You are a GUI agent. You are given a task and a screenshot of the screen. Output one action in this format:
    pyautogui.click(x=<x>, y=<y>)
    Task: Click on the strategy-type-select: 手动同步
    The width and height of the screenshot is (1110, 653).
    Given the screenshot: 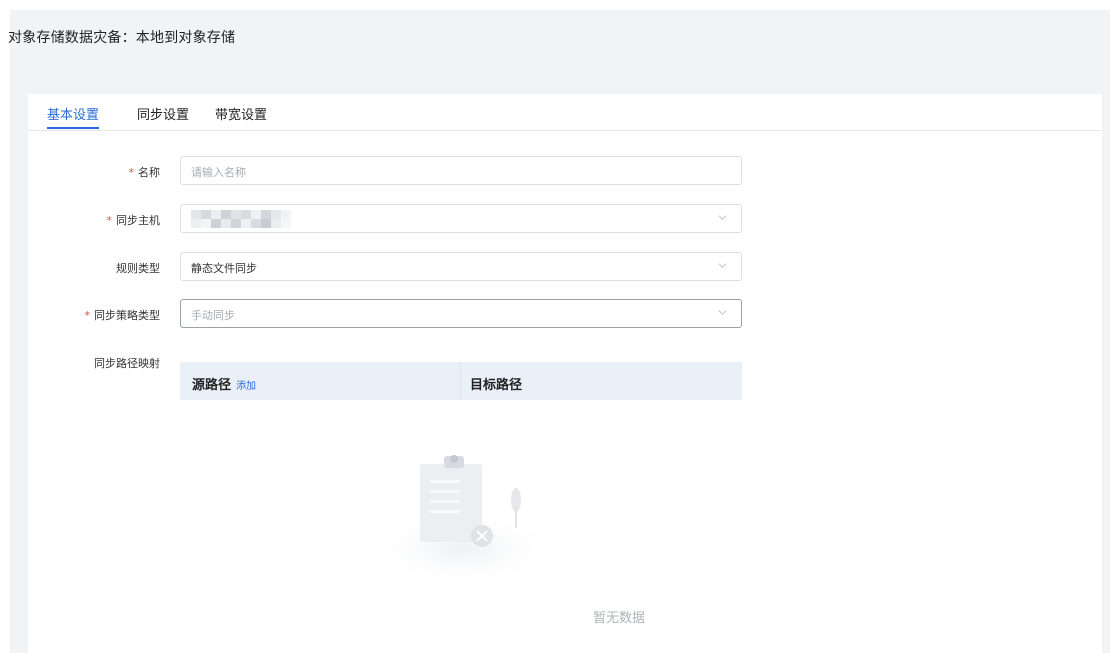 What is the action you would take?
    pyautogui.click(x=461, y=313)
    